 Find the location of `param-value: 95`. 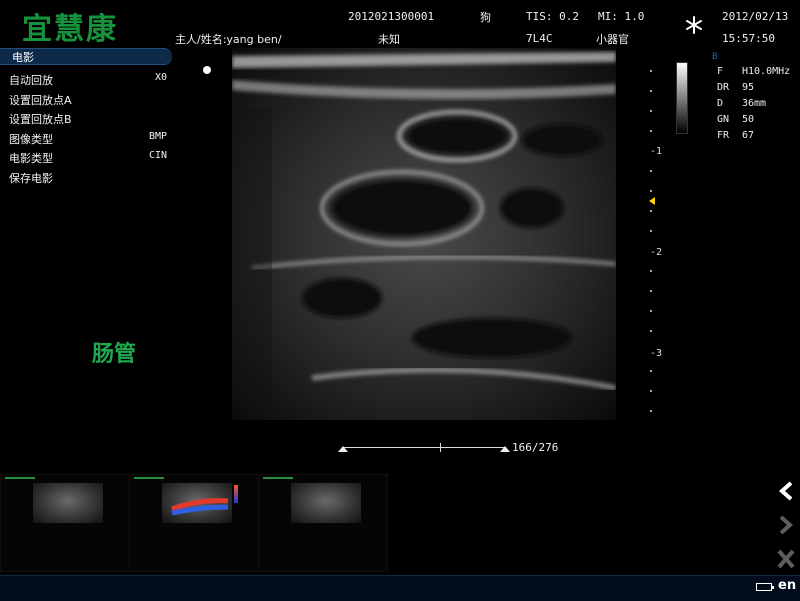

param-value: 95 is located at coordinates (748, 87).